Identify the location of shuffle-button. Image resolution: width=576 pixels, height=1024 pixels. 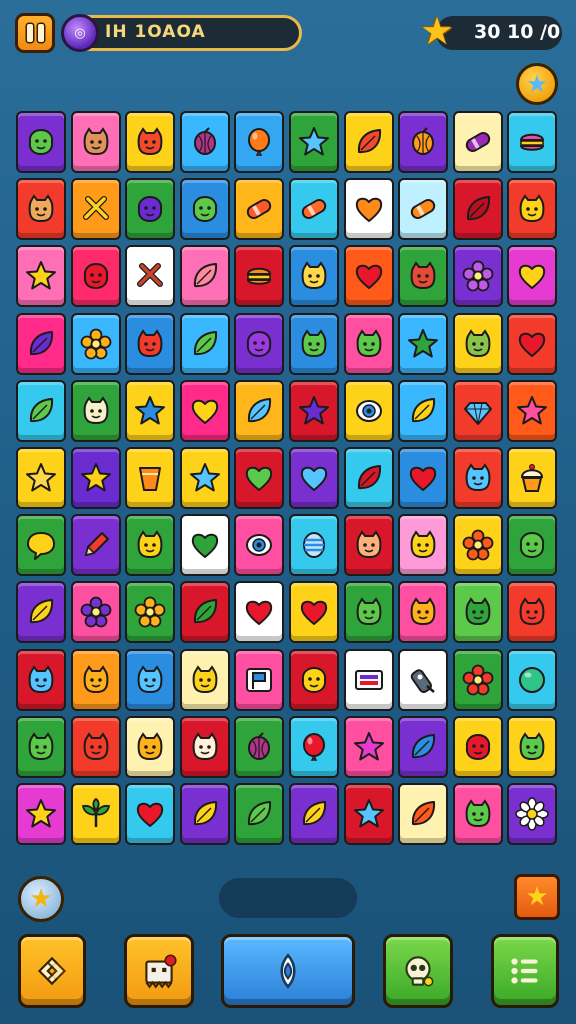
(418, 971).